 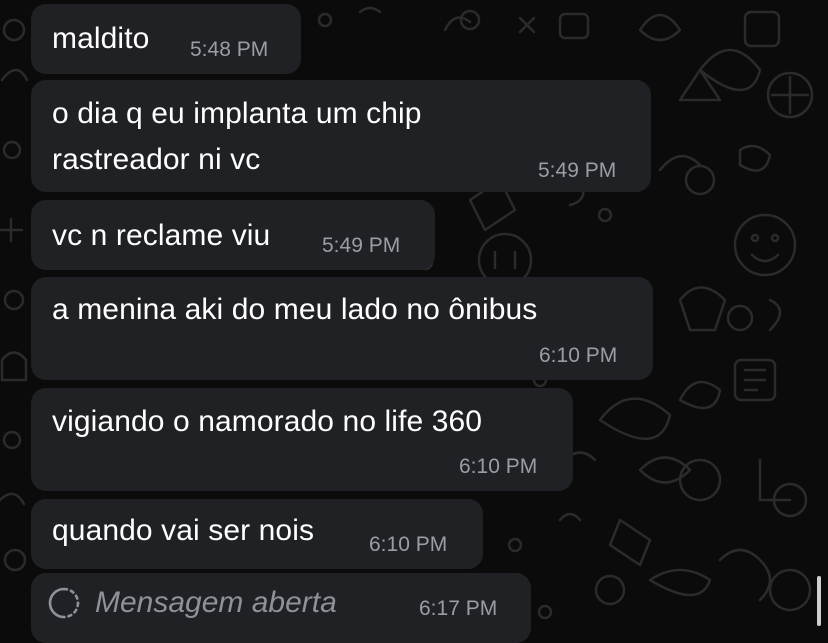 I want to click on message-text: vigiando o namorado no life 360, so click(x=267, y=421).